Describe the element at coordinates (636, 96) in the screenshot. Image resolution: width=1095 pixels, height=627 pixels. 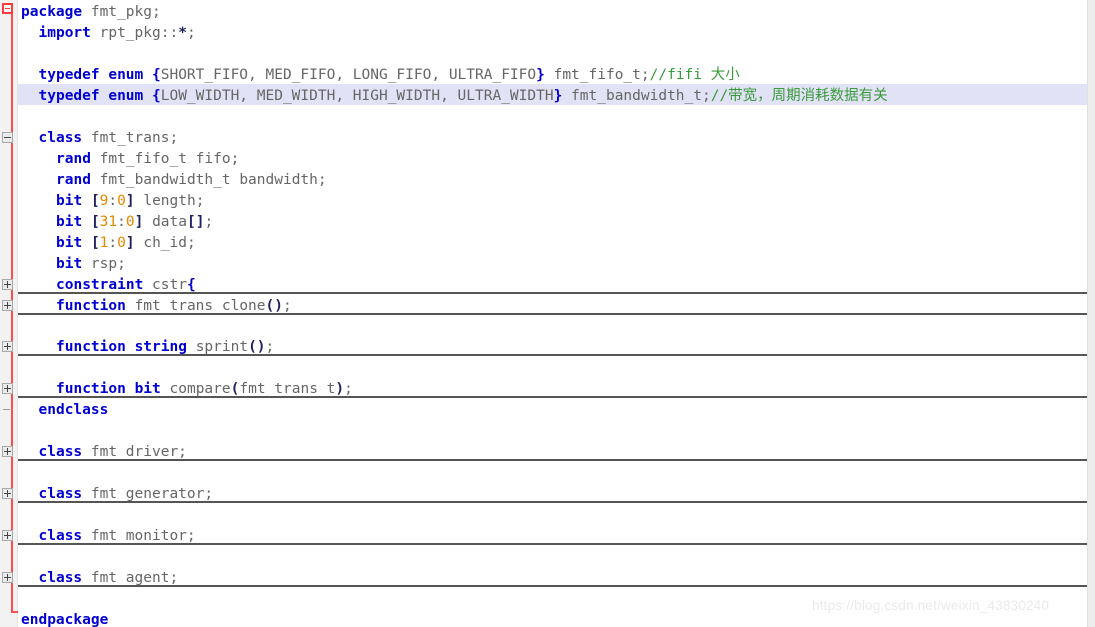
I see `code-token-id: fmt_bandwidth_t;` at that location.